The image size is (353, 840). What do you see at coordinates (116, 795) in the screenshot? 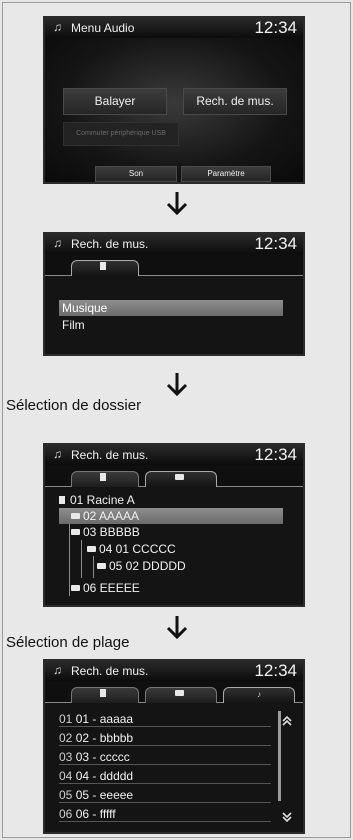
I see `track-name: eeeee` at bounding box center [116, 795].